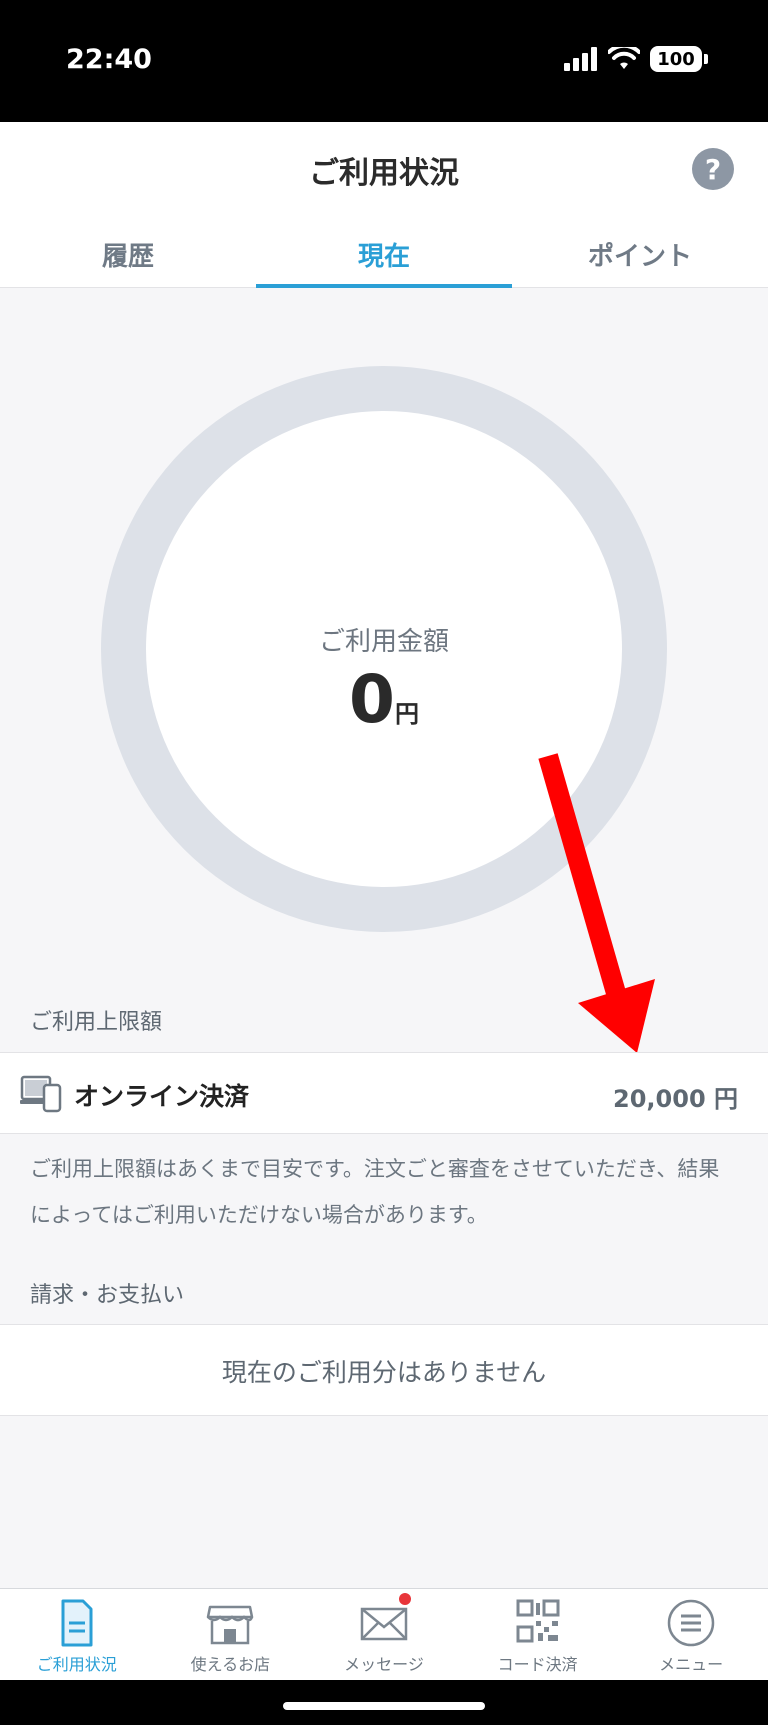 Image resolution: width=768 pixels, height=1725 pixels. What do you see at coordinates (406, 714) in the screenshot?
I see `usage-amount-unit: 円` at bounding box center [406, 714].